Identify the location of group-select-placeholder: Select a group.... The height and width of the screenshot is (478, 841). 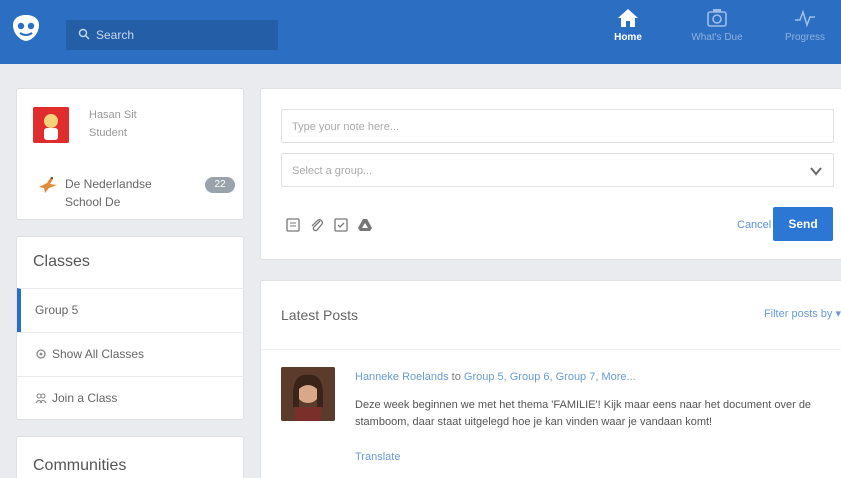
(332, 171).